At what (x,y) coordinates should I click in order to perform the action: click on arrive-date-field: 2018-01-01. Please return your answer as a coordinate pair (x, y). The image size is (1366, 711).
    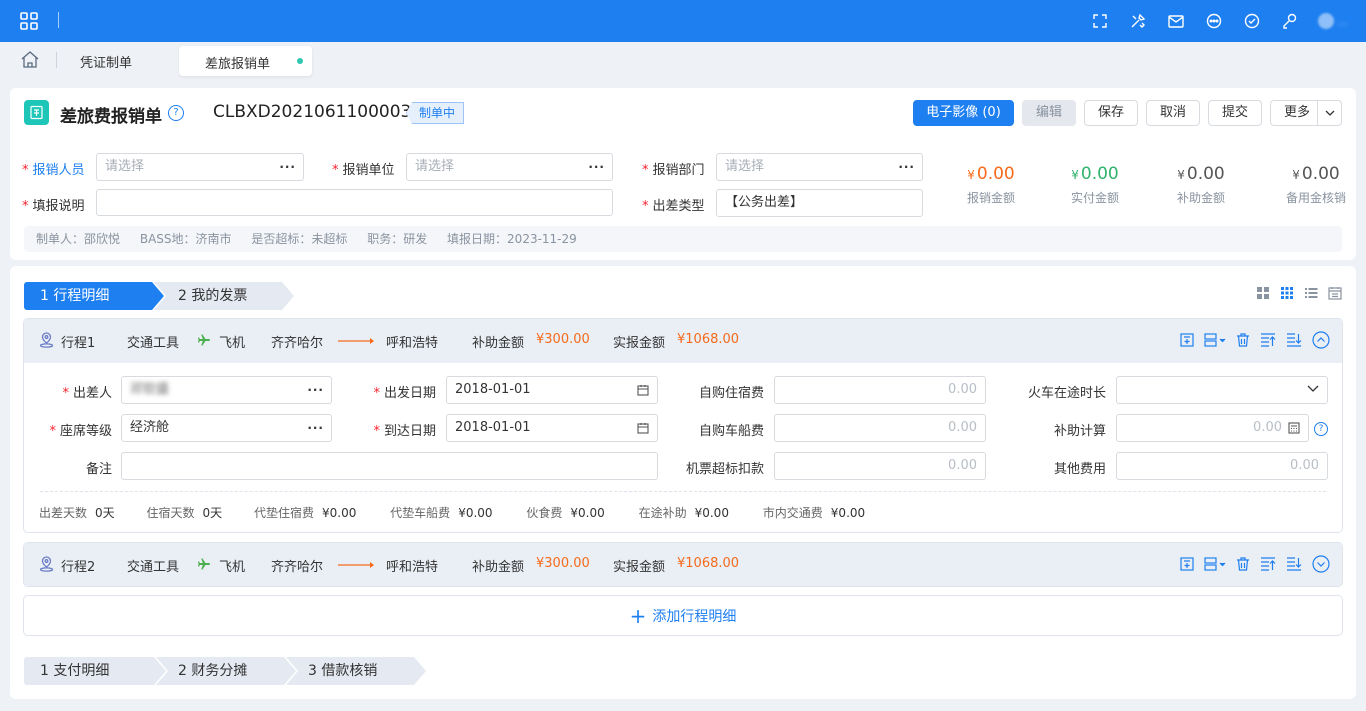
    Looking at the image, I should click on (552, 428).